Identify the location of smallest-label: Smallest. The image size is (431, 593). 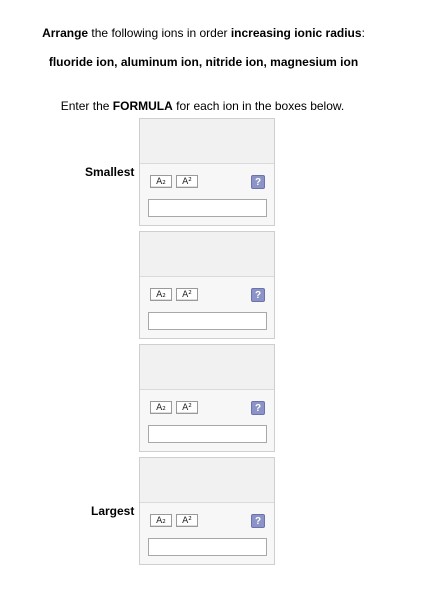
(110, 172).